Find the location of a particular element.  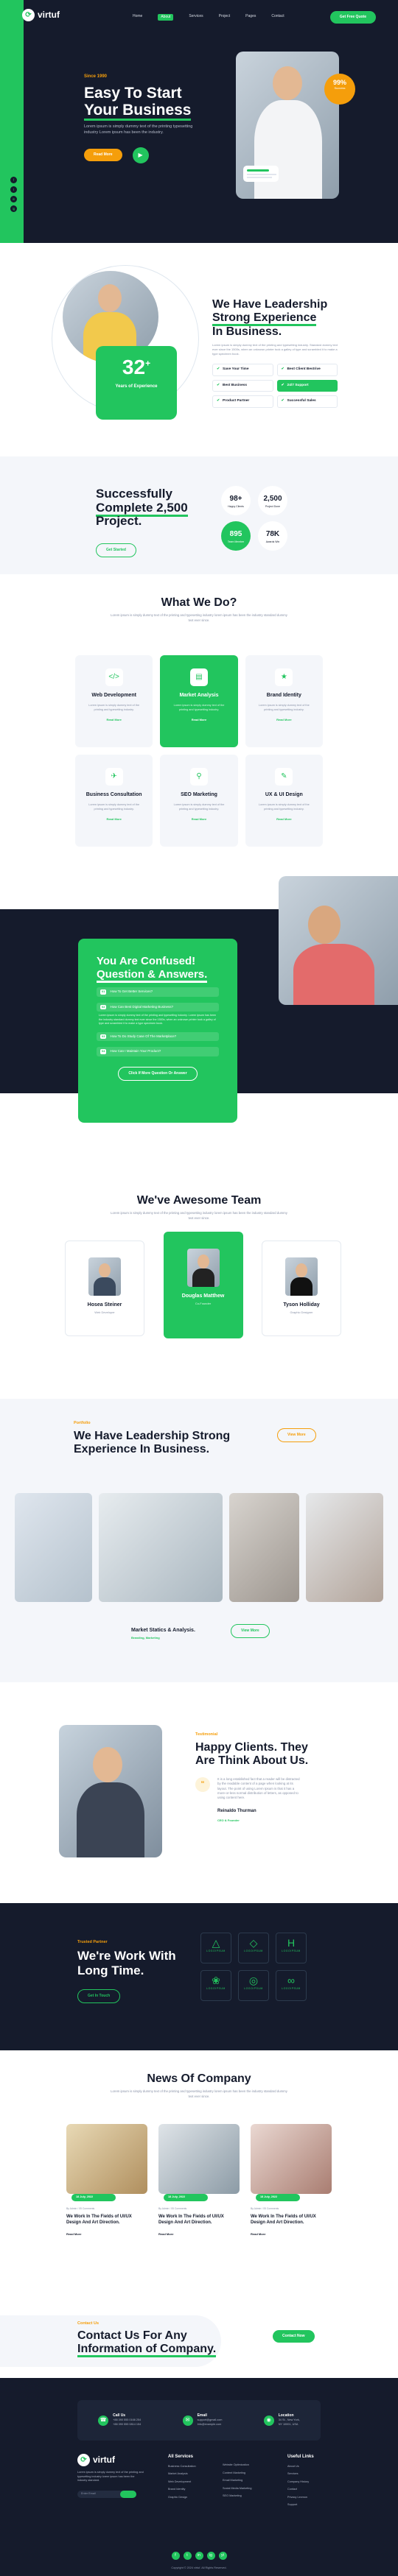

partner-logo: △ LOGOIPSUM is located at coordinates (216, 1948).